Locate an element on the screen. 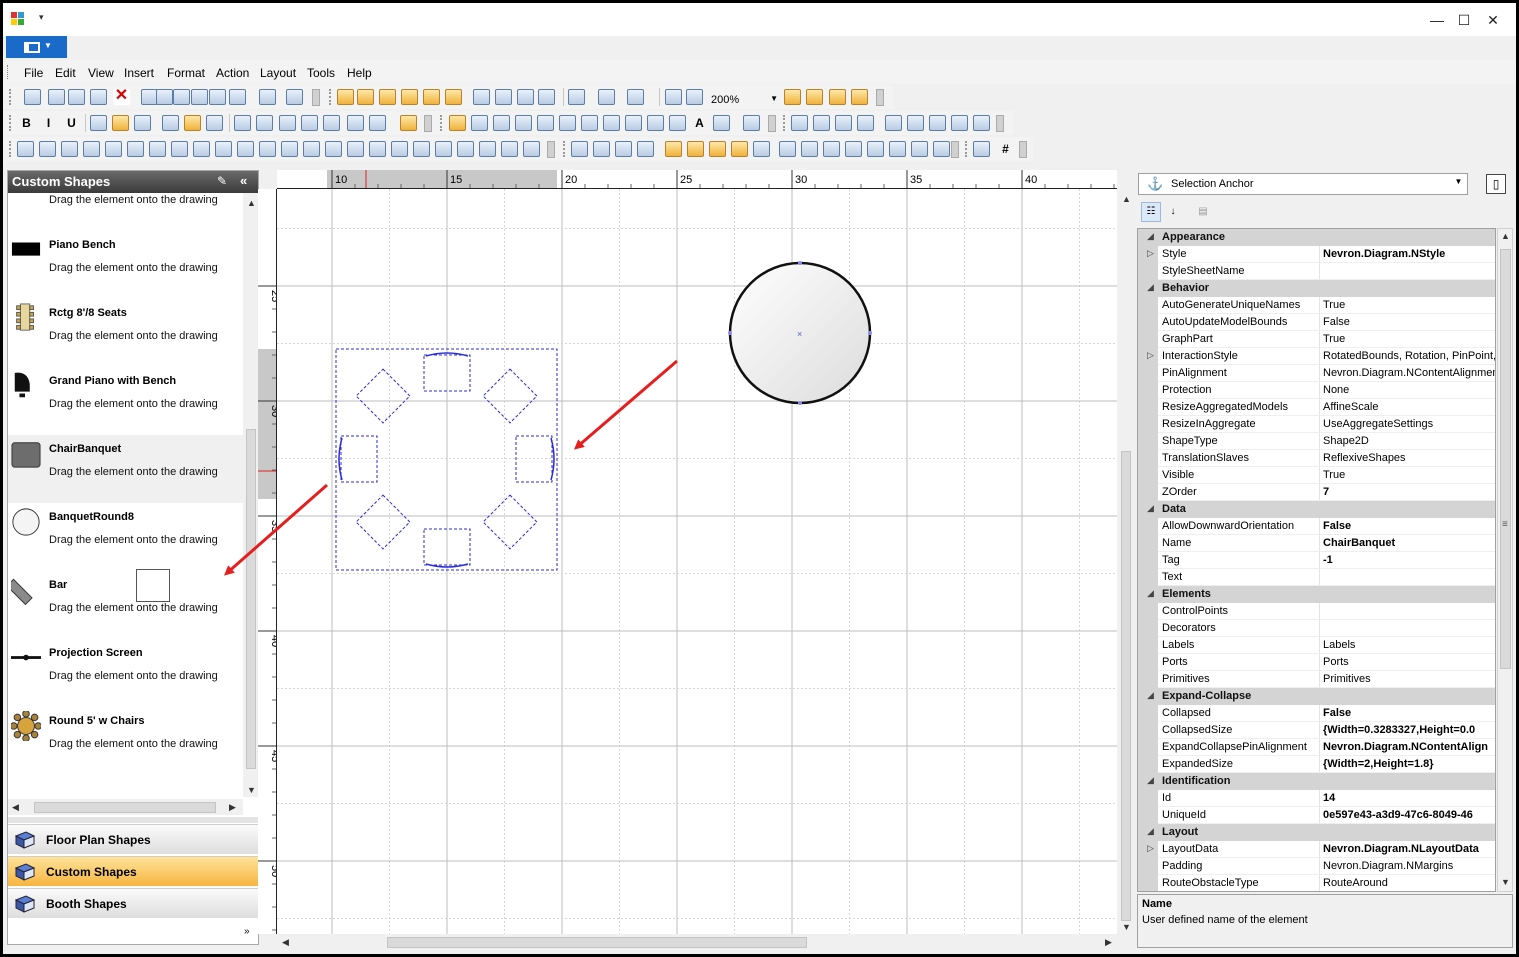 The image size is (1519, 957). layout-action-6-icon is located at coordinates (135, 149).